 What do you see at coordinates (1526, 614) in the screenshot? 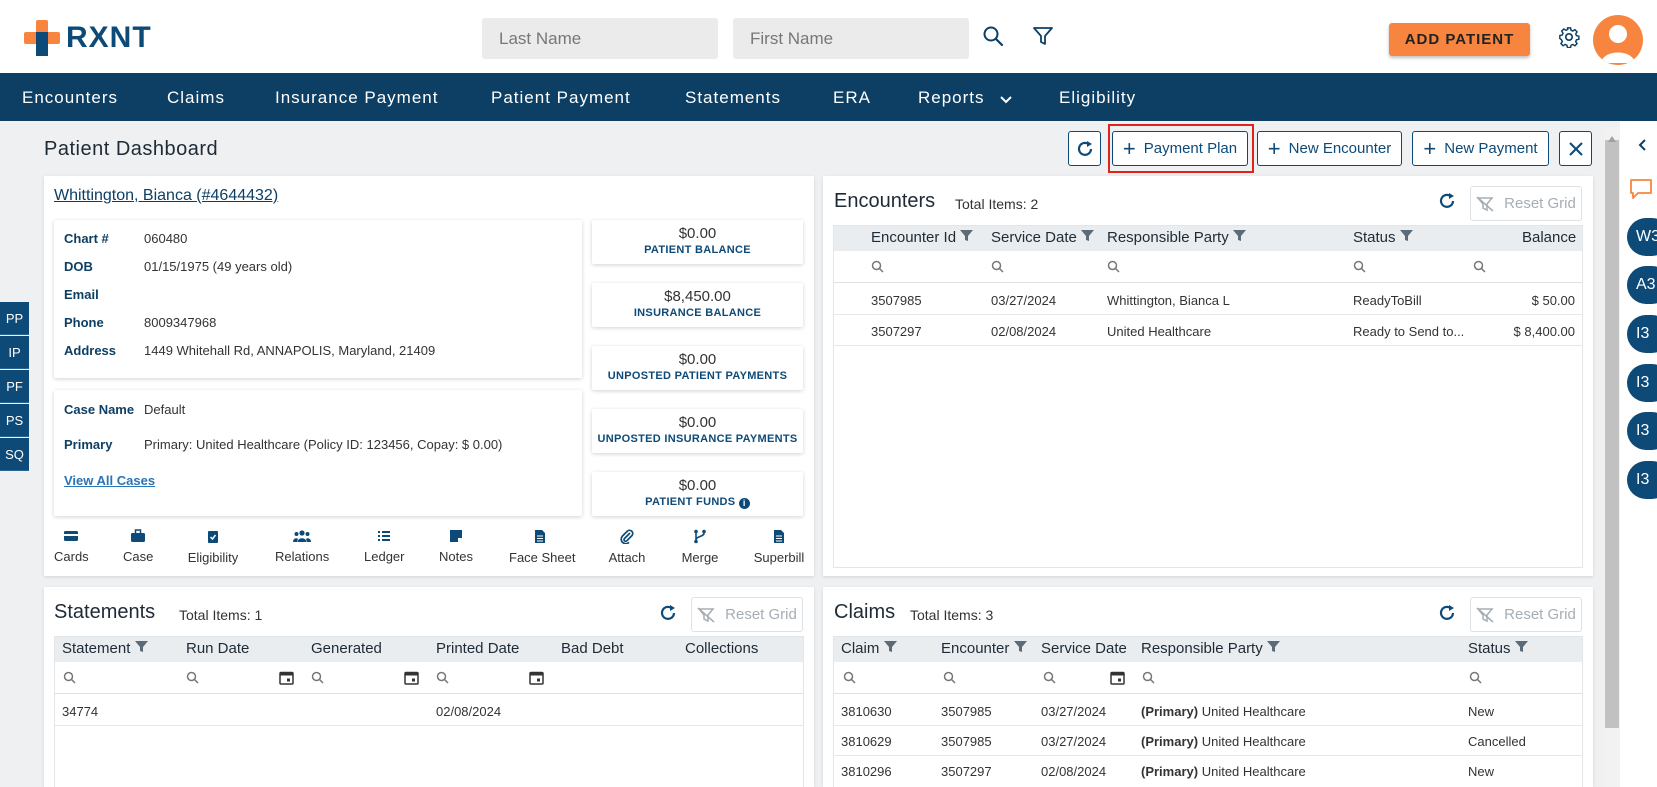
I see `claims-reset-grid-button: Reset Grid` at bounding box center [1526, 614].